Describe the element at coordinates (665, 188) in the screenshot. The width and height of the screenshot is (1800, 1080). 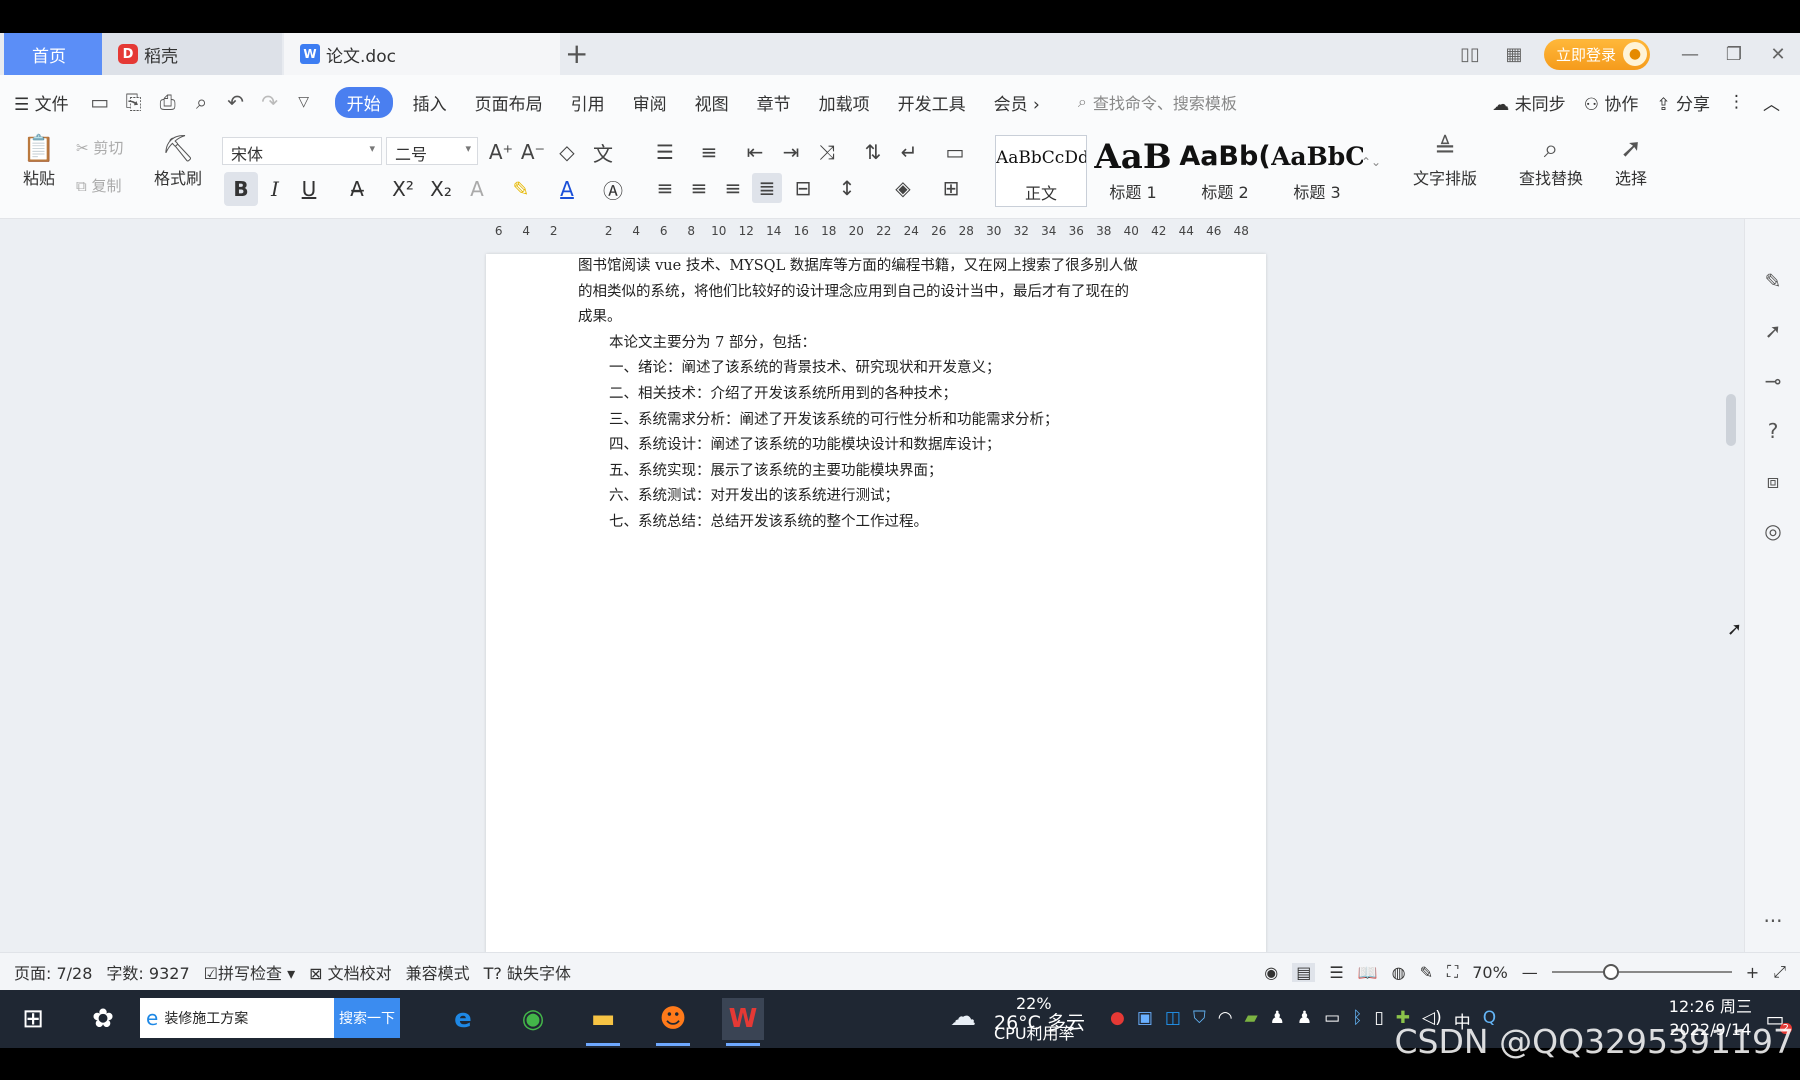
I see `align-left-icon: ≡` at that location.